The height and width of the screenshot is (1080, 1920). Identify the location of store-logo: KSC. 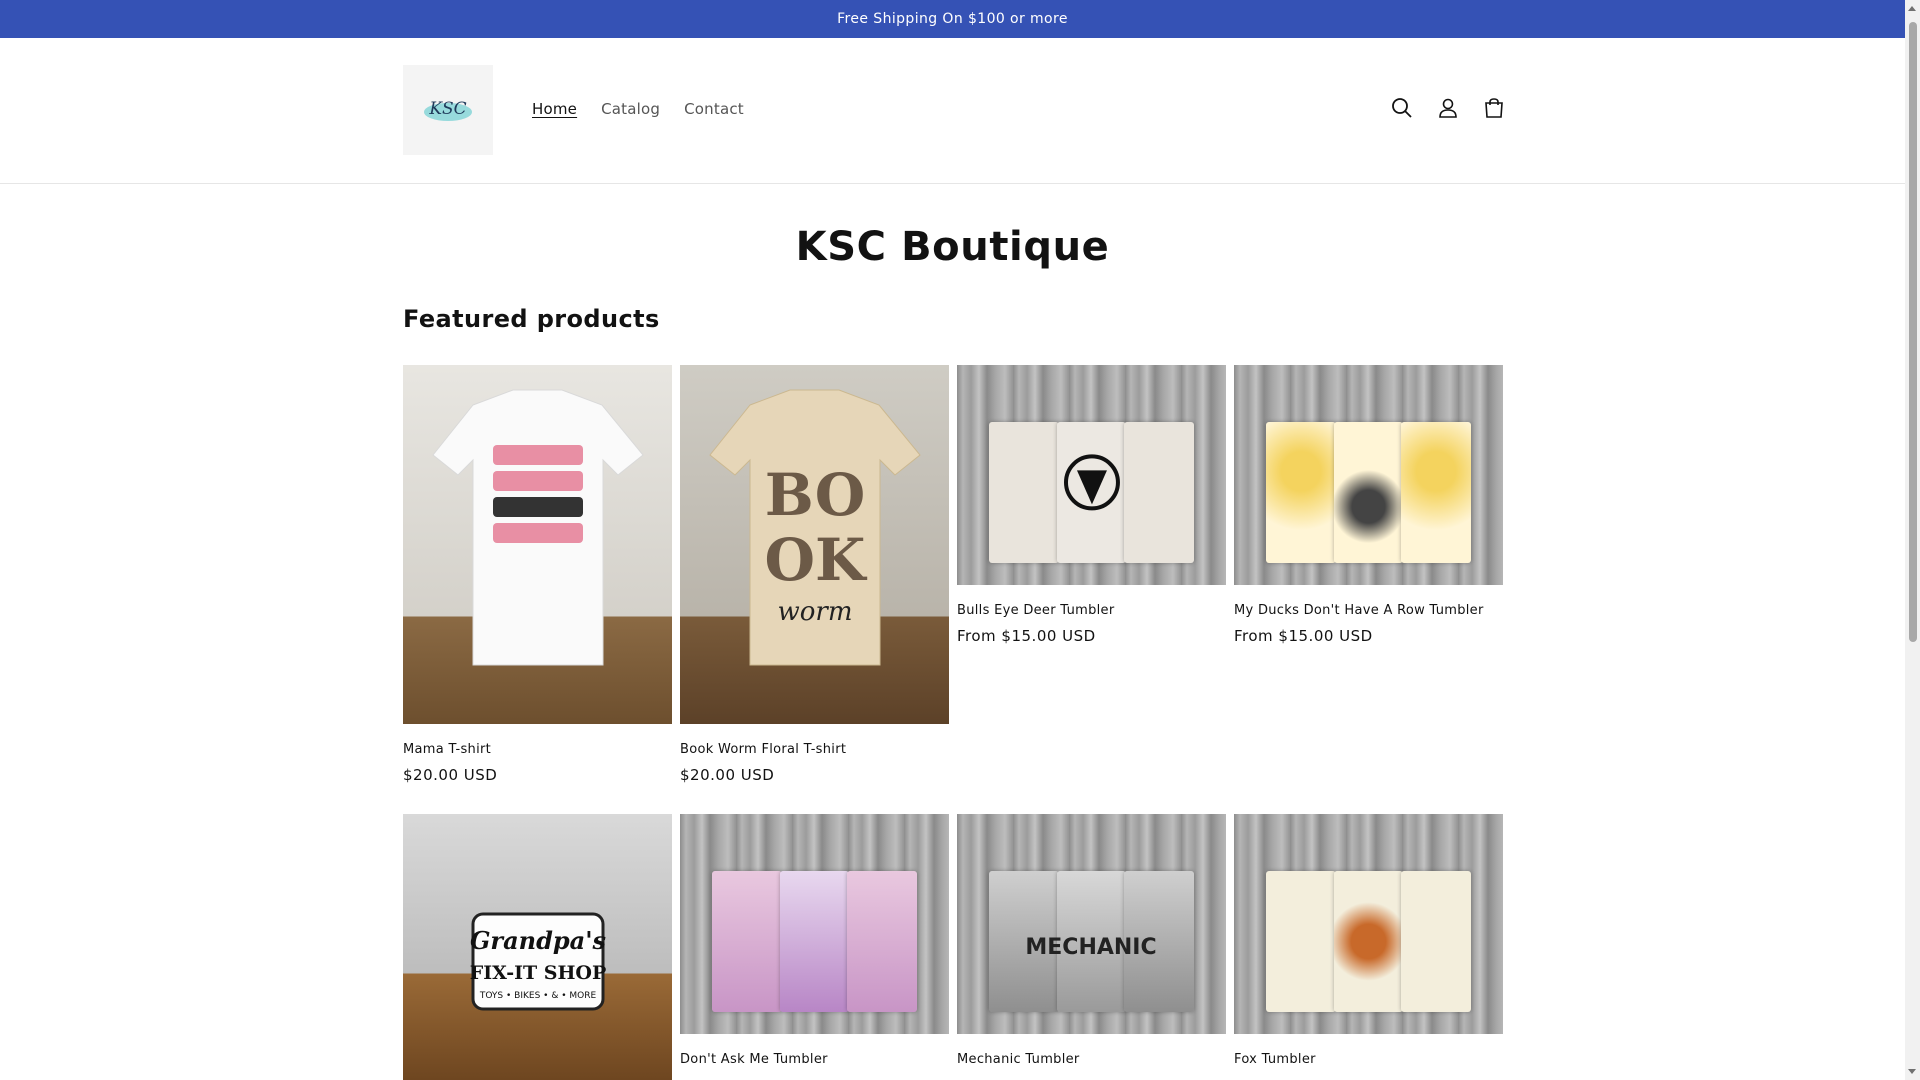
(448, 110).